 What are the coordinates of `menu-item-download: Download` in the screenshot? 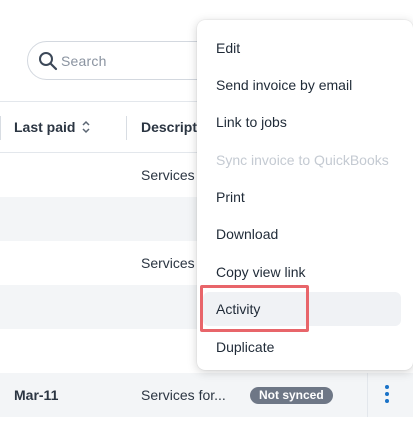 It's located at (302, 234).